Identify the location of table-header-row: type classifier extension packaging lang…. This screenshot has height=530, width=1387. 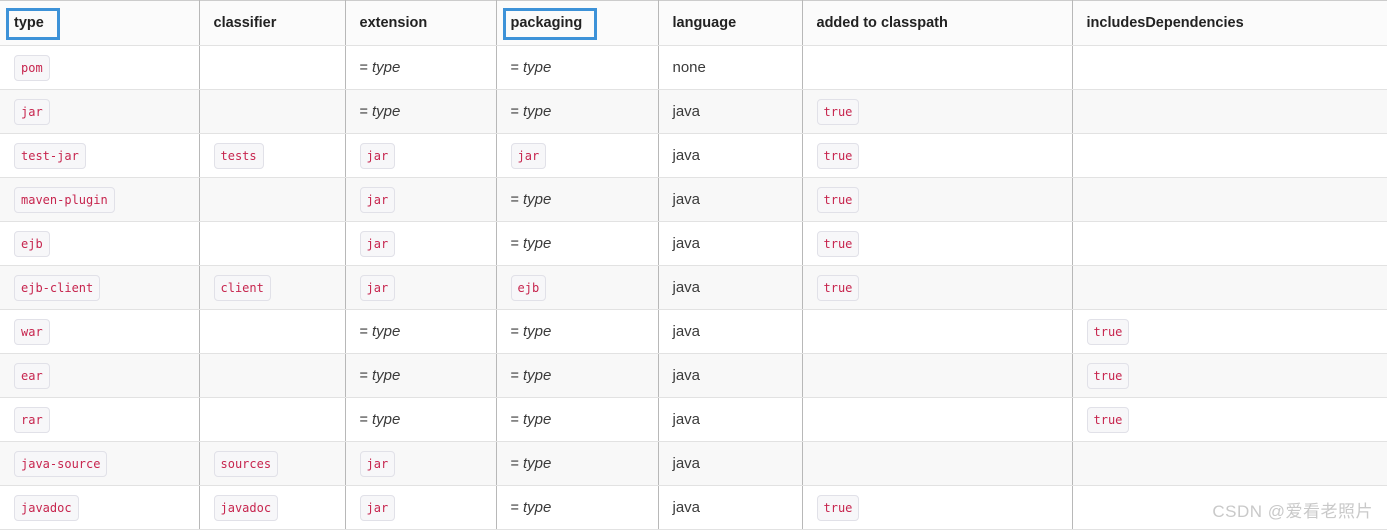
(693, 23).